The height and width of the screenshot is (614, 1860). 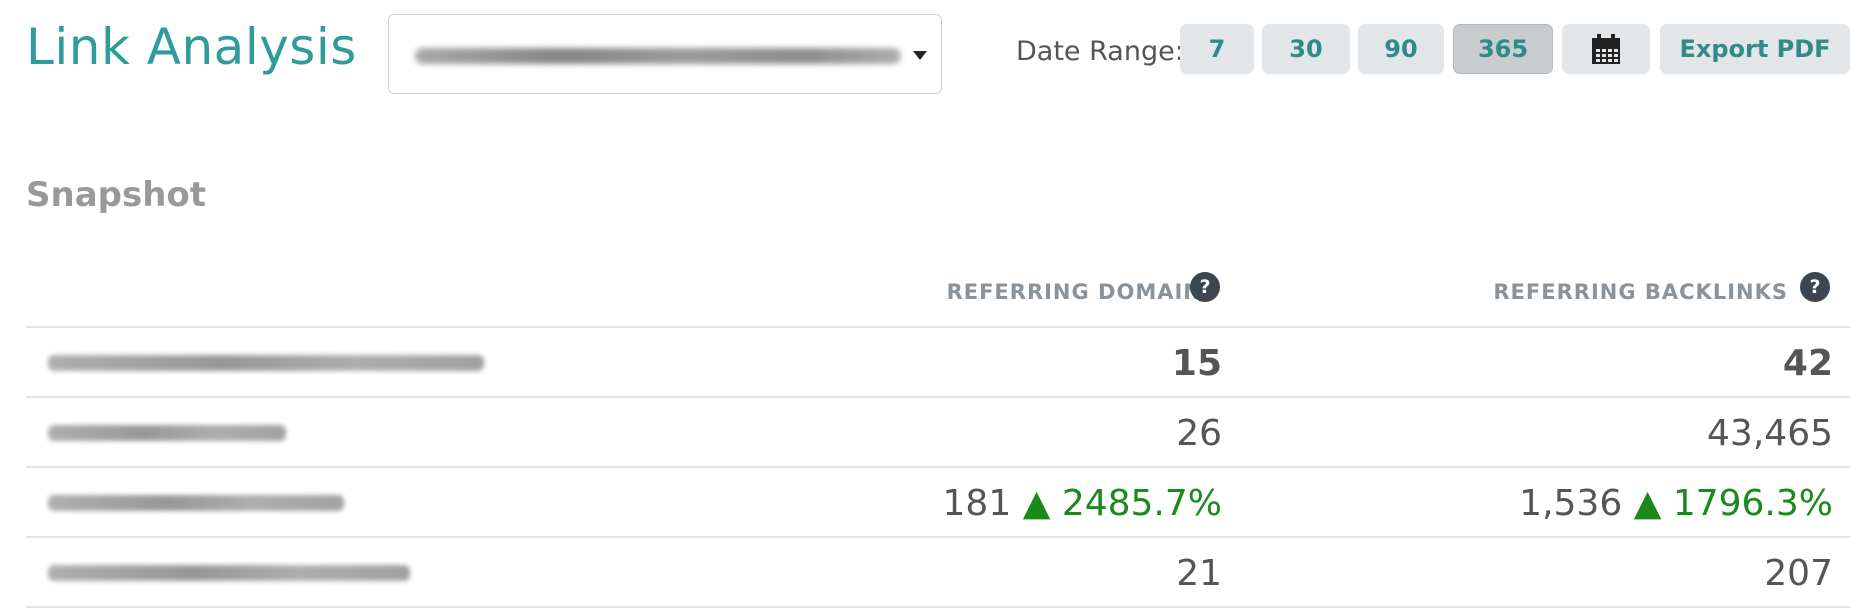 I want to click on row-domains-value: 15, so click(x=1196, y=363).